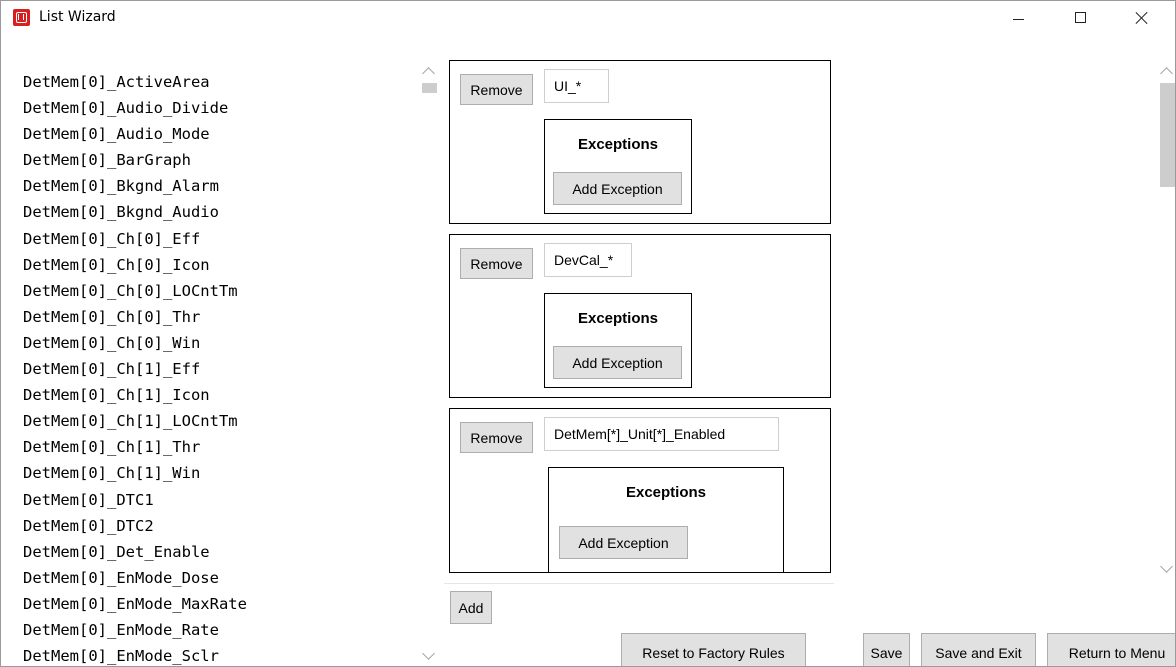 Image resolution: width=1176 pixels, height=667 pixels. I want to click on divider, so click(639, 583).